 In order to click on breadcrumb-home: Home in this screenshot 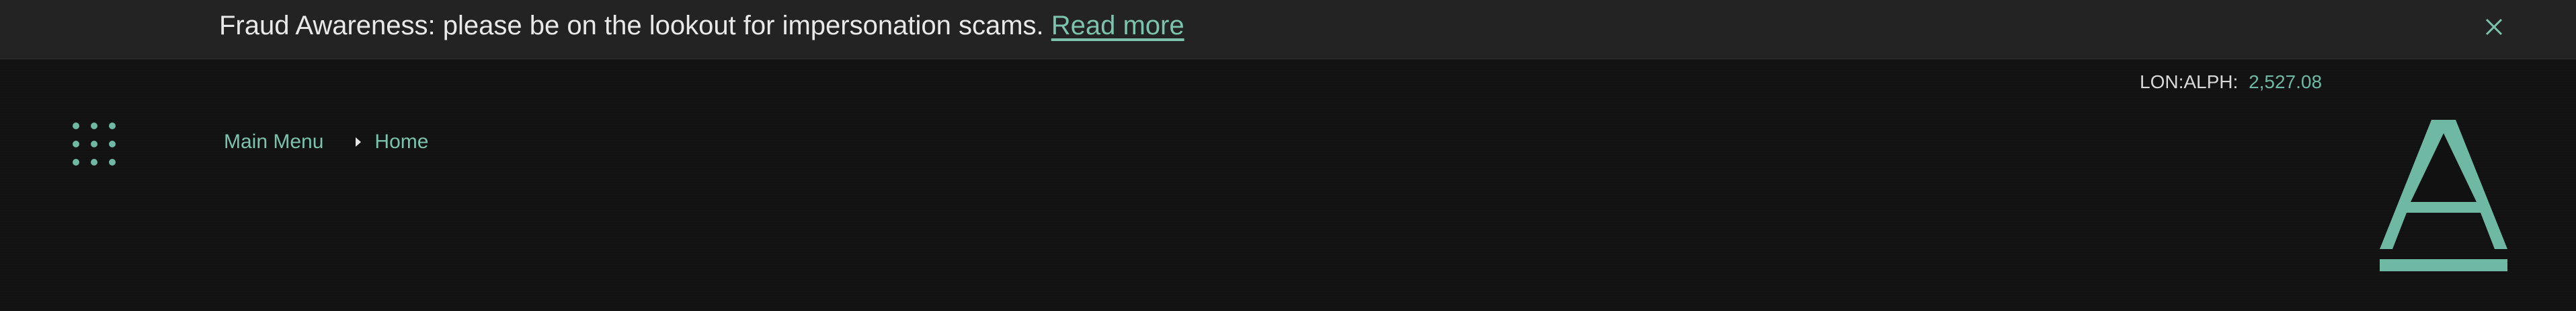, I will do `click(401, 142)`.